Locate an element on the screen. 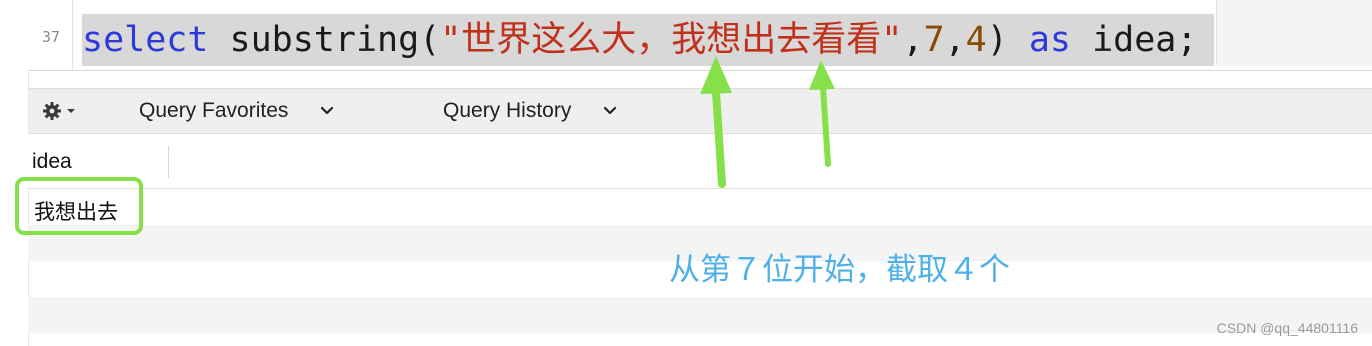 This screenshot has width=1372, height=346. annotation-arrows is located at coordinates (767, 122).